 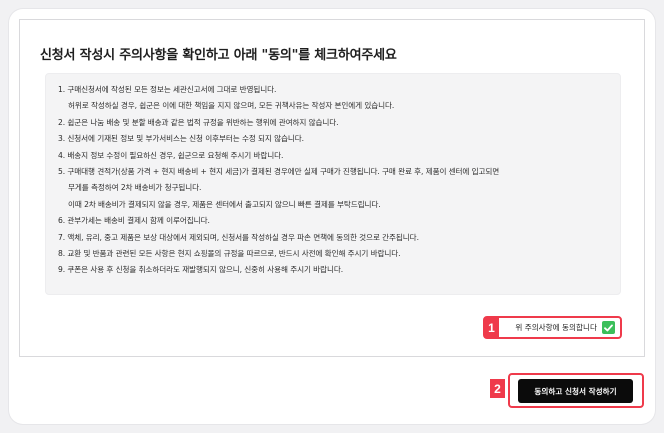 I want to click on agree-label: 위 주의사항에 동의합니다, so click(x=556, y=327).